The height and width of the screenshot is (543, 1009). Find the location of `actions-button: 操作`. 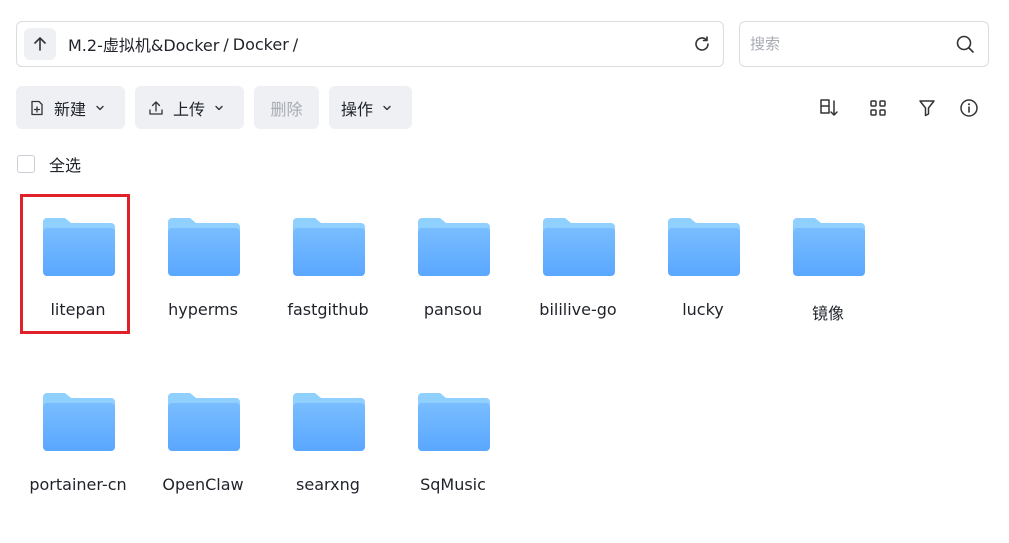

actions-button: 操作 is located at coordinates (370, 107).